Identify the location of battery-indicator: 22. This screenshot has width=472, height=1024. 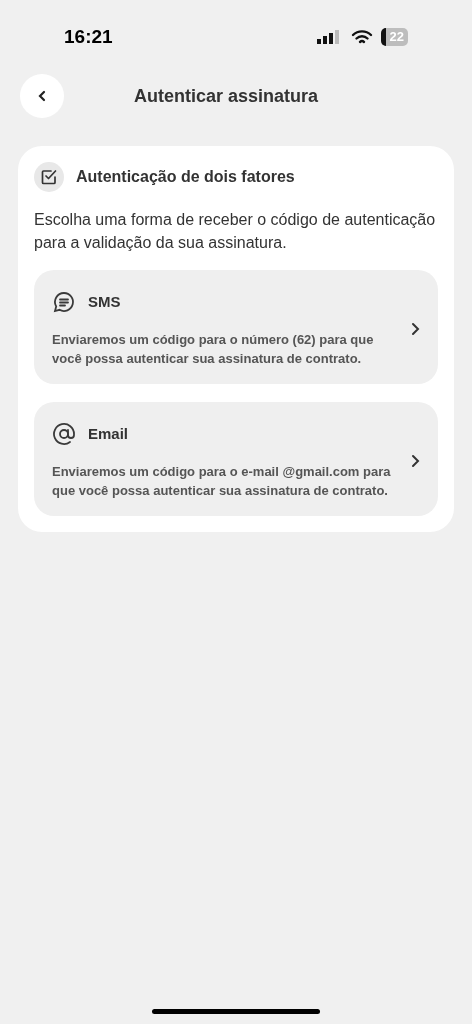
(394, 37).